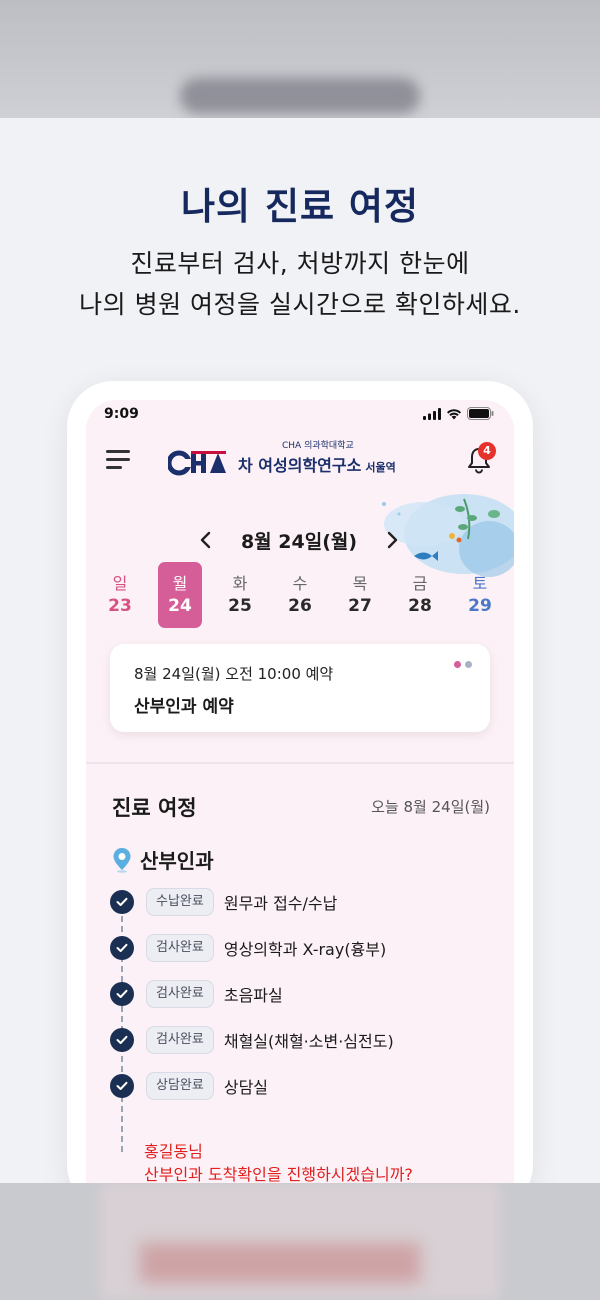 The width and height of the screenshot is (600, 1300). I want to click on status-bar: 9:09, so click(300, 416).